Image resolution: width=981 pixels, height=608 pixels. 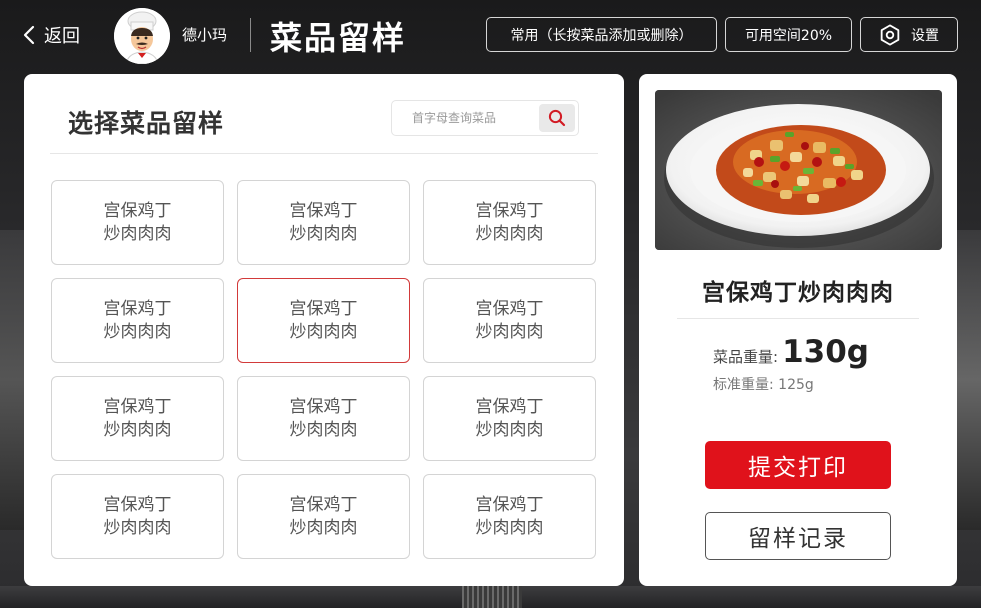 What do you see at coordinates (205, 35) in the screenshot?
I see `user-name: 德小玛` at bounding box center [205, 35].